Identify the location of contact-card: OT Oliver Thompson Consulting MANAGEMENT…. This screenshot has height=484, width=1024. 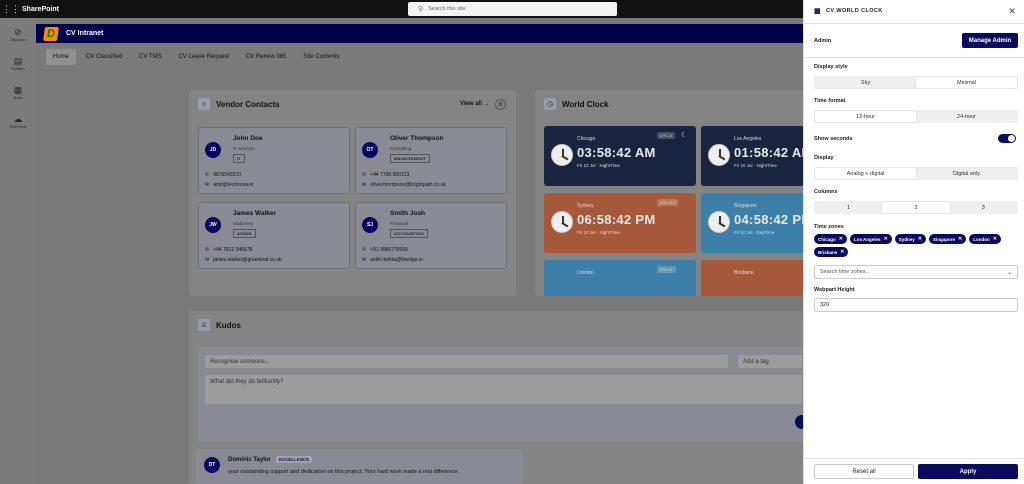
(431, 160).